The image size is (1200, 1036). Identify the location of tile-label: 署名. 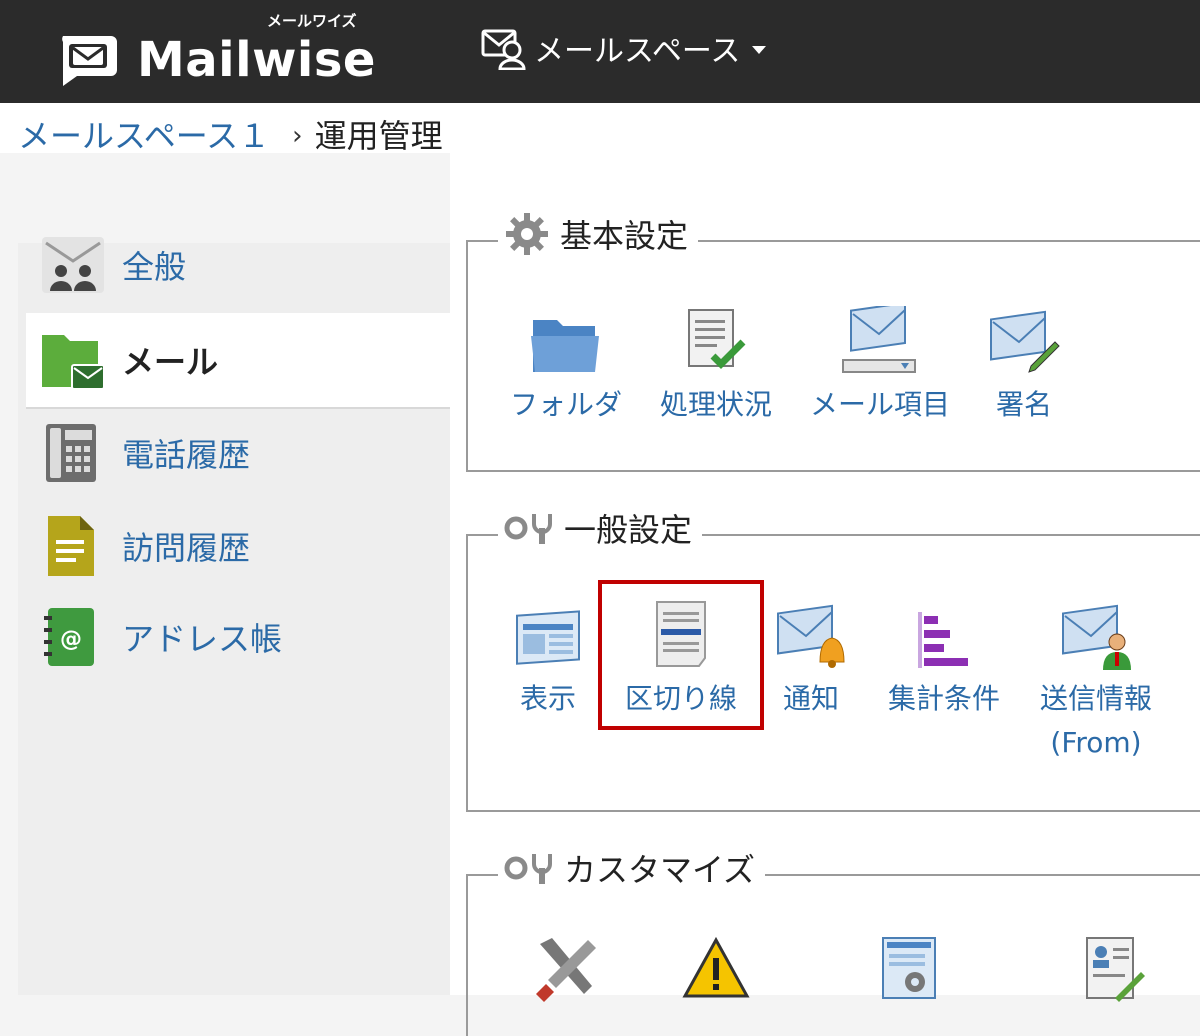
(1023, 404).